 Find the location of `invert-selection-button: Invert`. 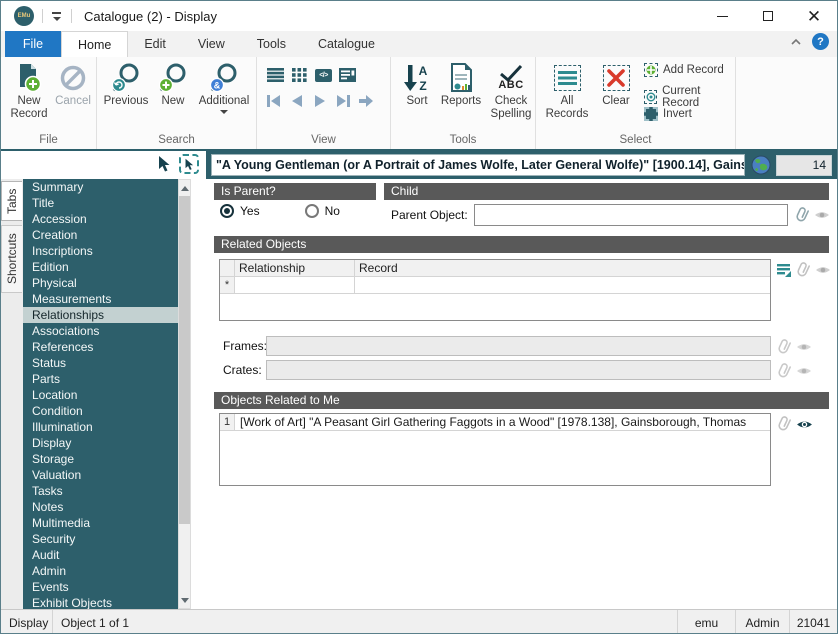

invert-selection-button: Invert is located at coordinates (668, 114).